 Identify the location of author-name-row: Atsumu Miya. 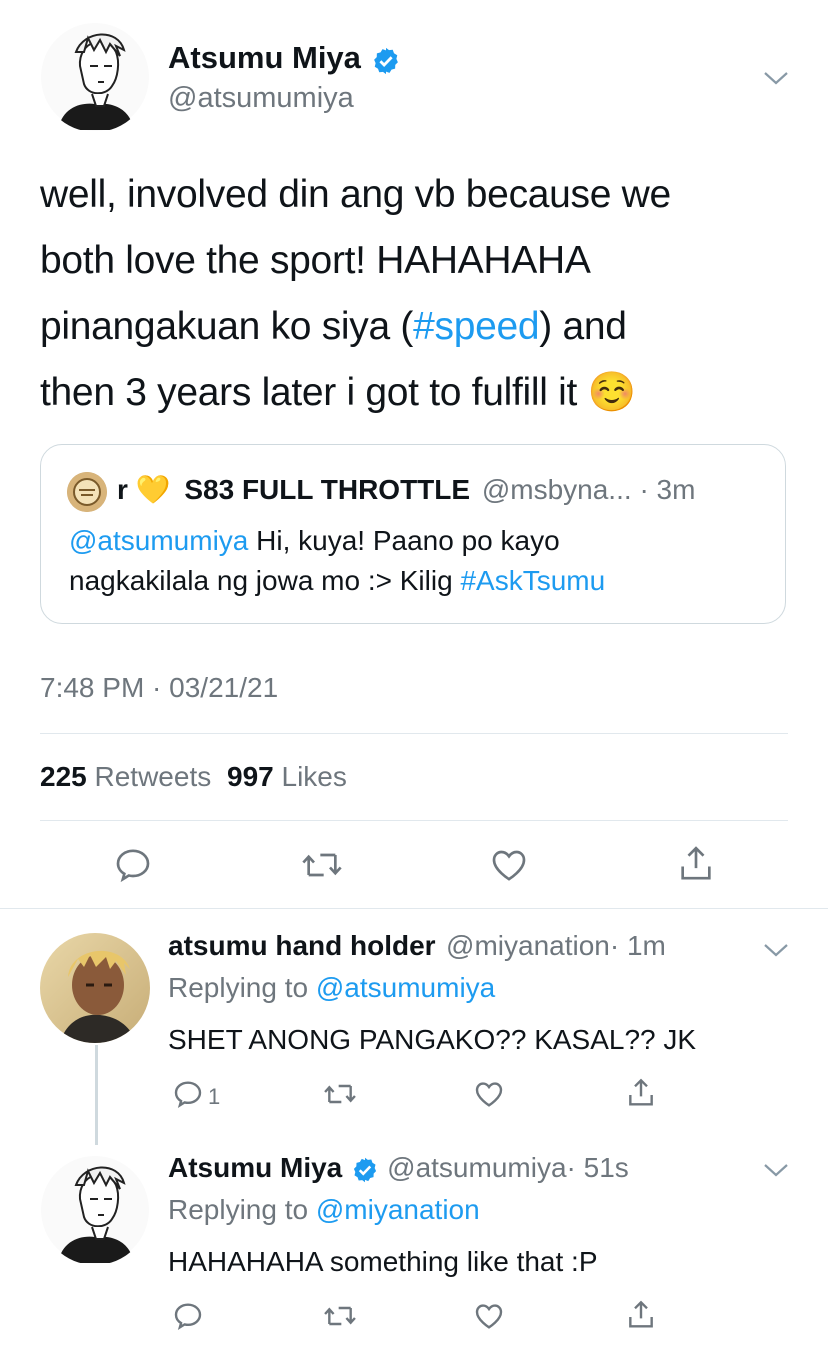
(284, 58).